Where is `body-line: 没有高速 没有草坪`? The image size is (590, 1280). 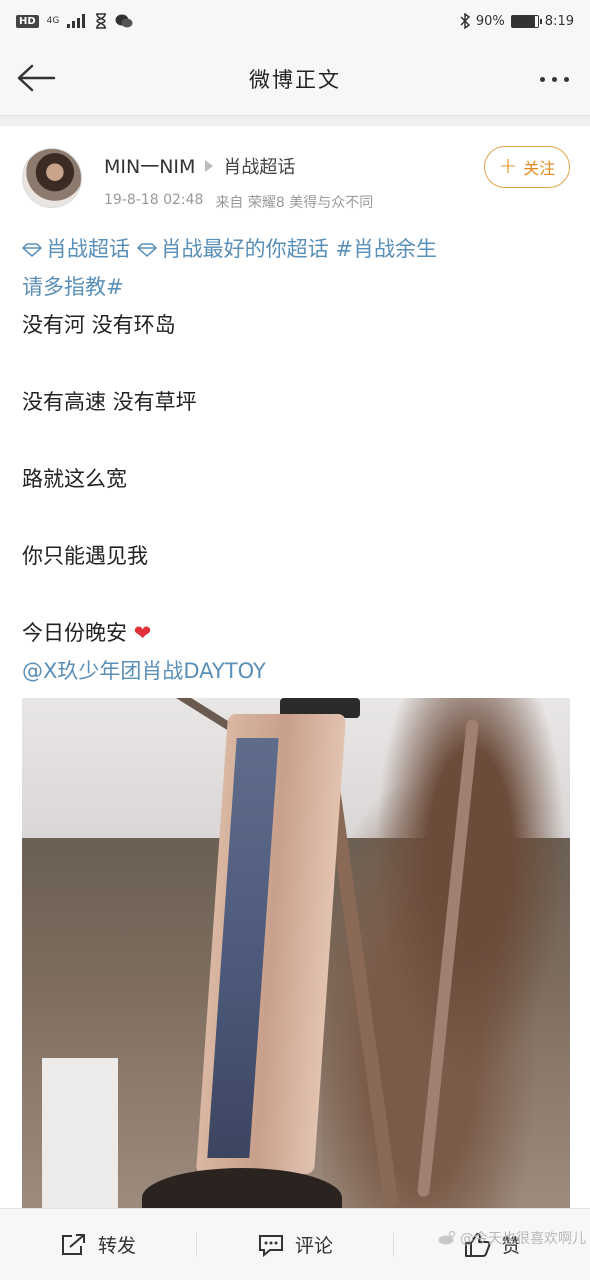 body-line: 没有高速 没有草坪 is located at coordinates (109, 402).